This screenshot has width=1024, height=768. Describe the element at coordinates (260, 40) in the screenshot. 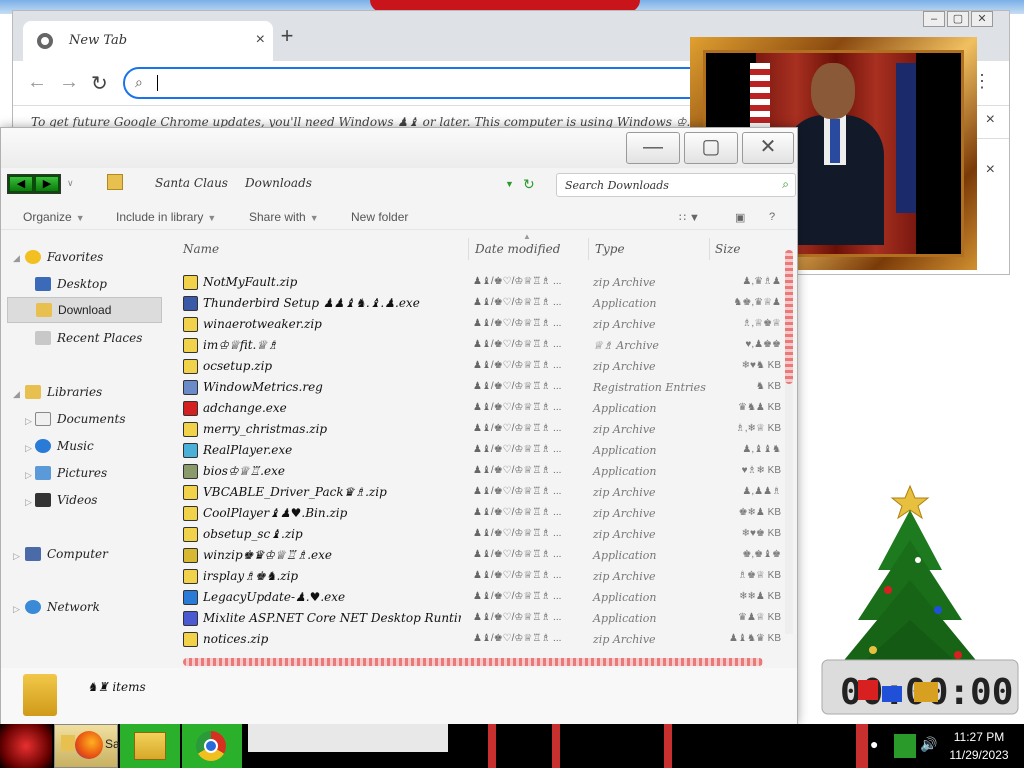

I see `tab-close-icon: ×` at that location.